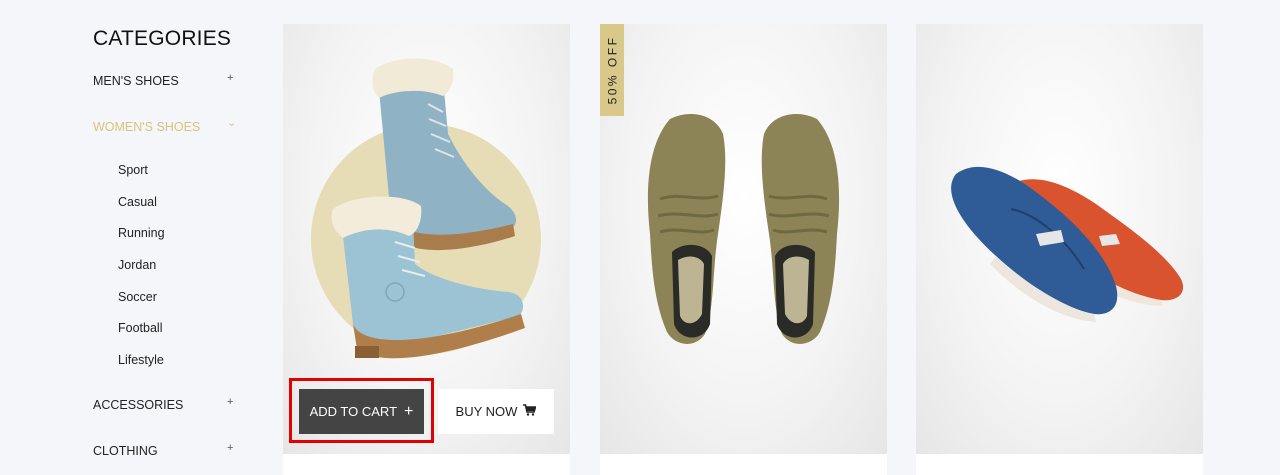 This screenshot has height=475, width=1280. Describe the element at coordinates (137, 297) in the screenshot. I see `subcategory-soccer: Soccer` at that location.